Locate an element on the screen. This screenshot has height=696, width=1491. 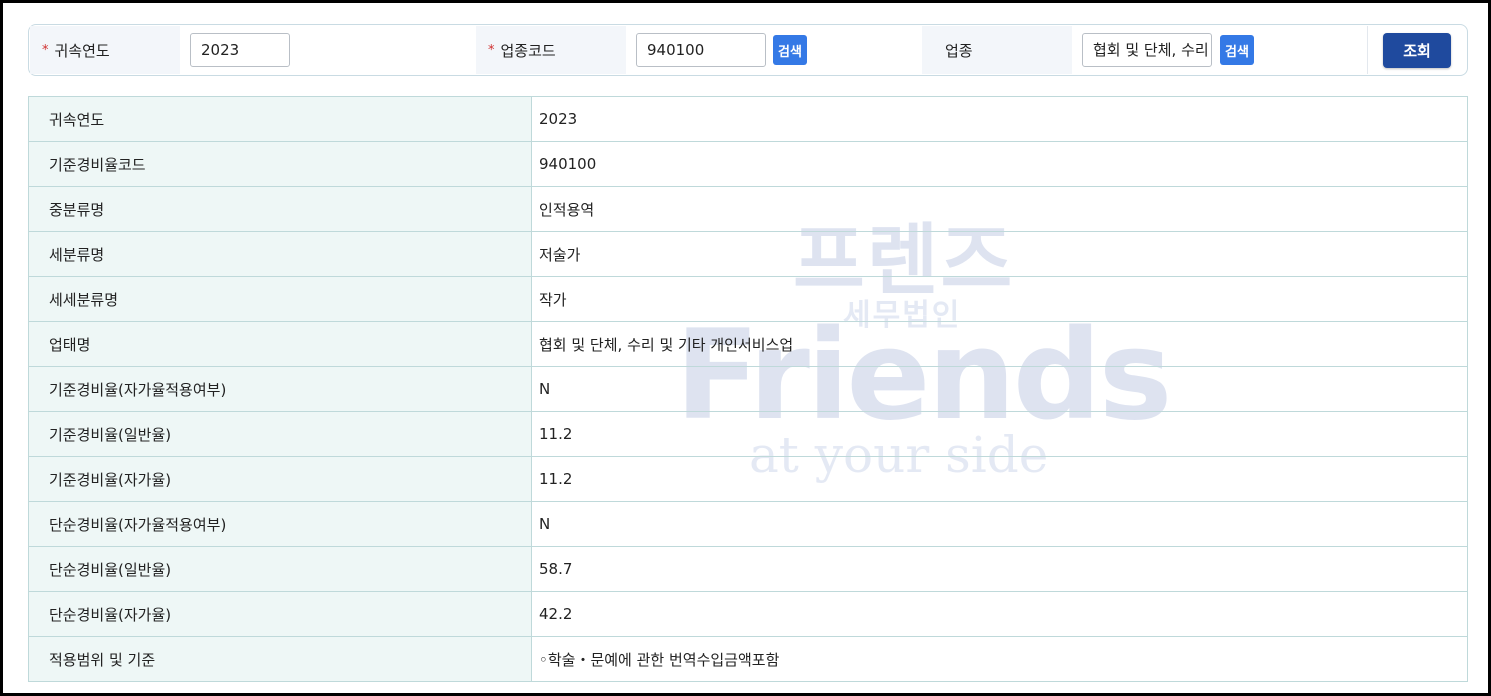
row-label: 세분류명 is located at coordinates (280, 254).